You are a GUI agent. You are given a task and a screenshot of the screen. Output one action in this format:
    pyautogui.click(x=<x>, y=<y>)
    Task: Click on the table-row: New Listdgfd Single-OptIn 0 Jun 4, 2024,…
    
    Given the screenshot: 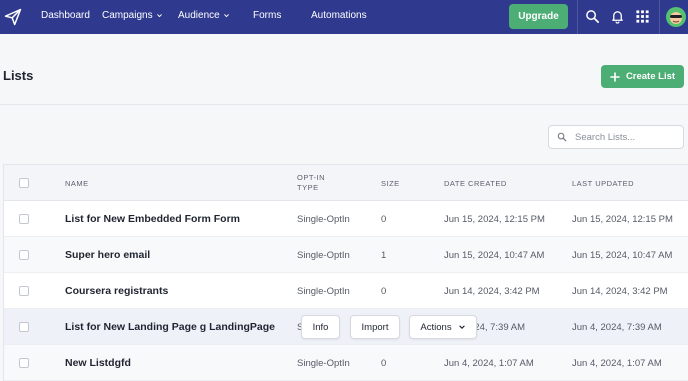 What is the action you would take?
    pyautogui.click(x=346, y=363)
    